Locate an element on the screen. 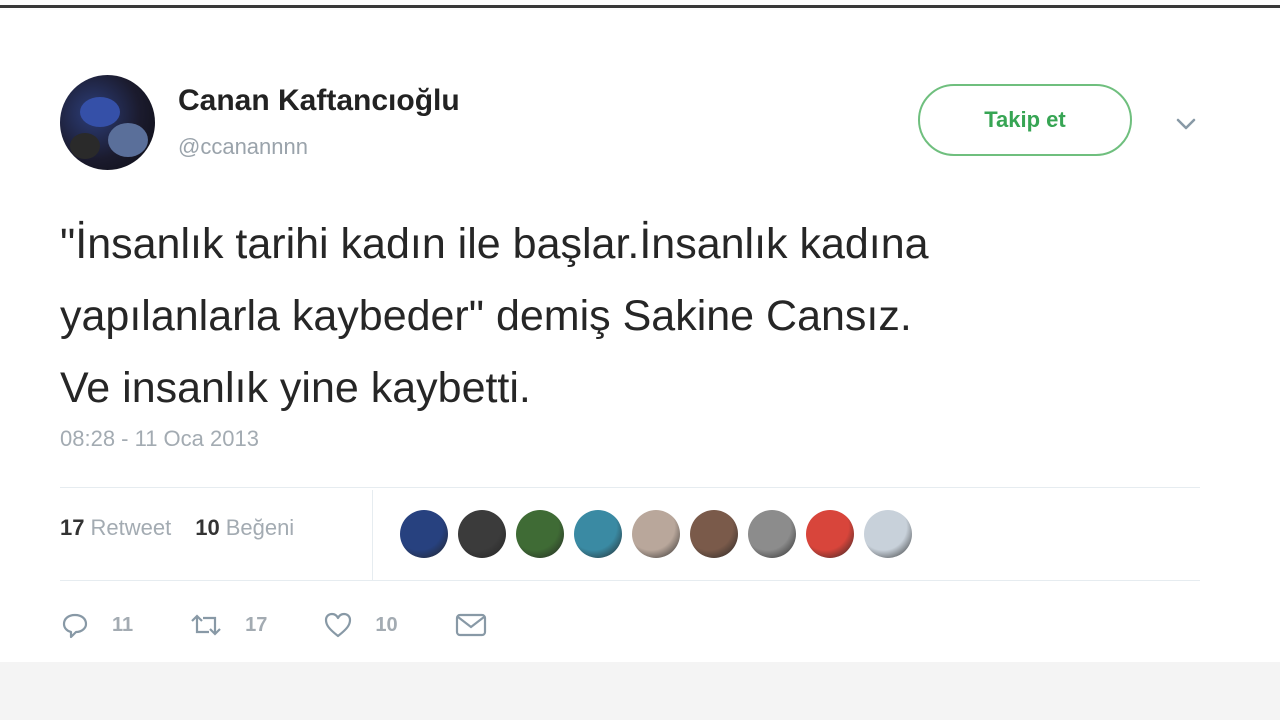 This screenshot has height=720, width=1280. envelope-icon is located at coordinates (470, 625).